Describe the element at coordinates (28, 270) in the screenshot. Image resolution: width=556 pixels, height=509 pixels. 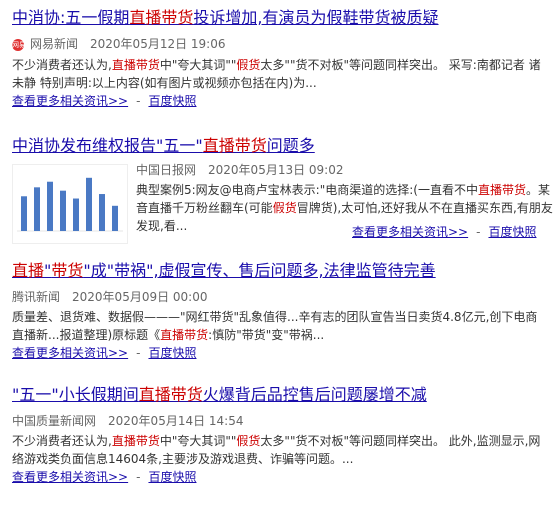
I see `highlighted-keyword: 直播` at that location.